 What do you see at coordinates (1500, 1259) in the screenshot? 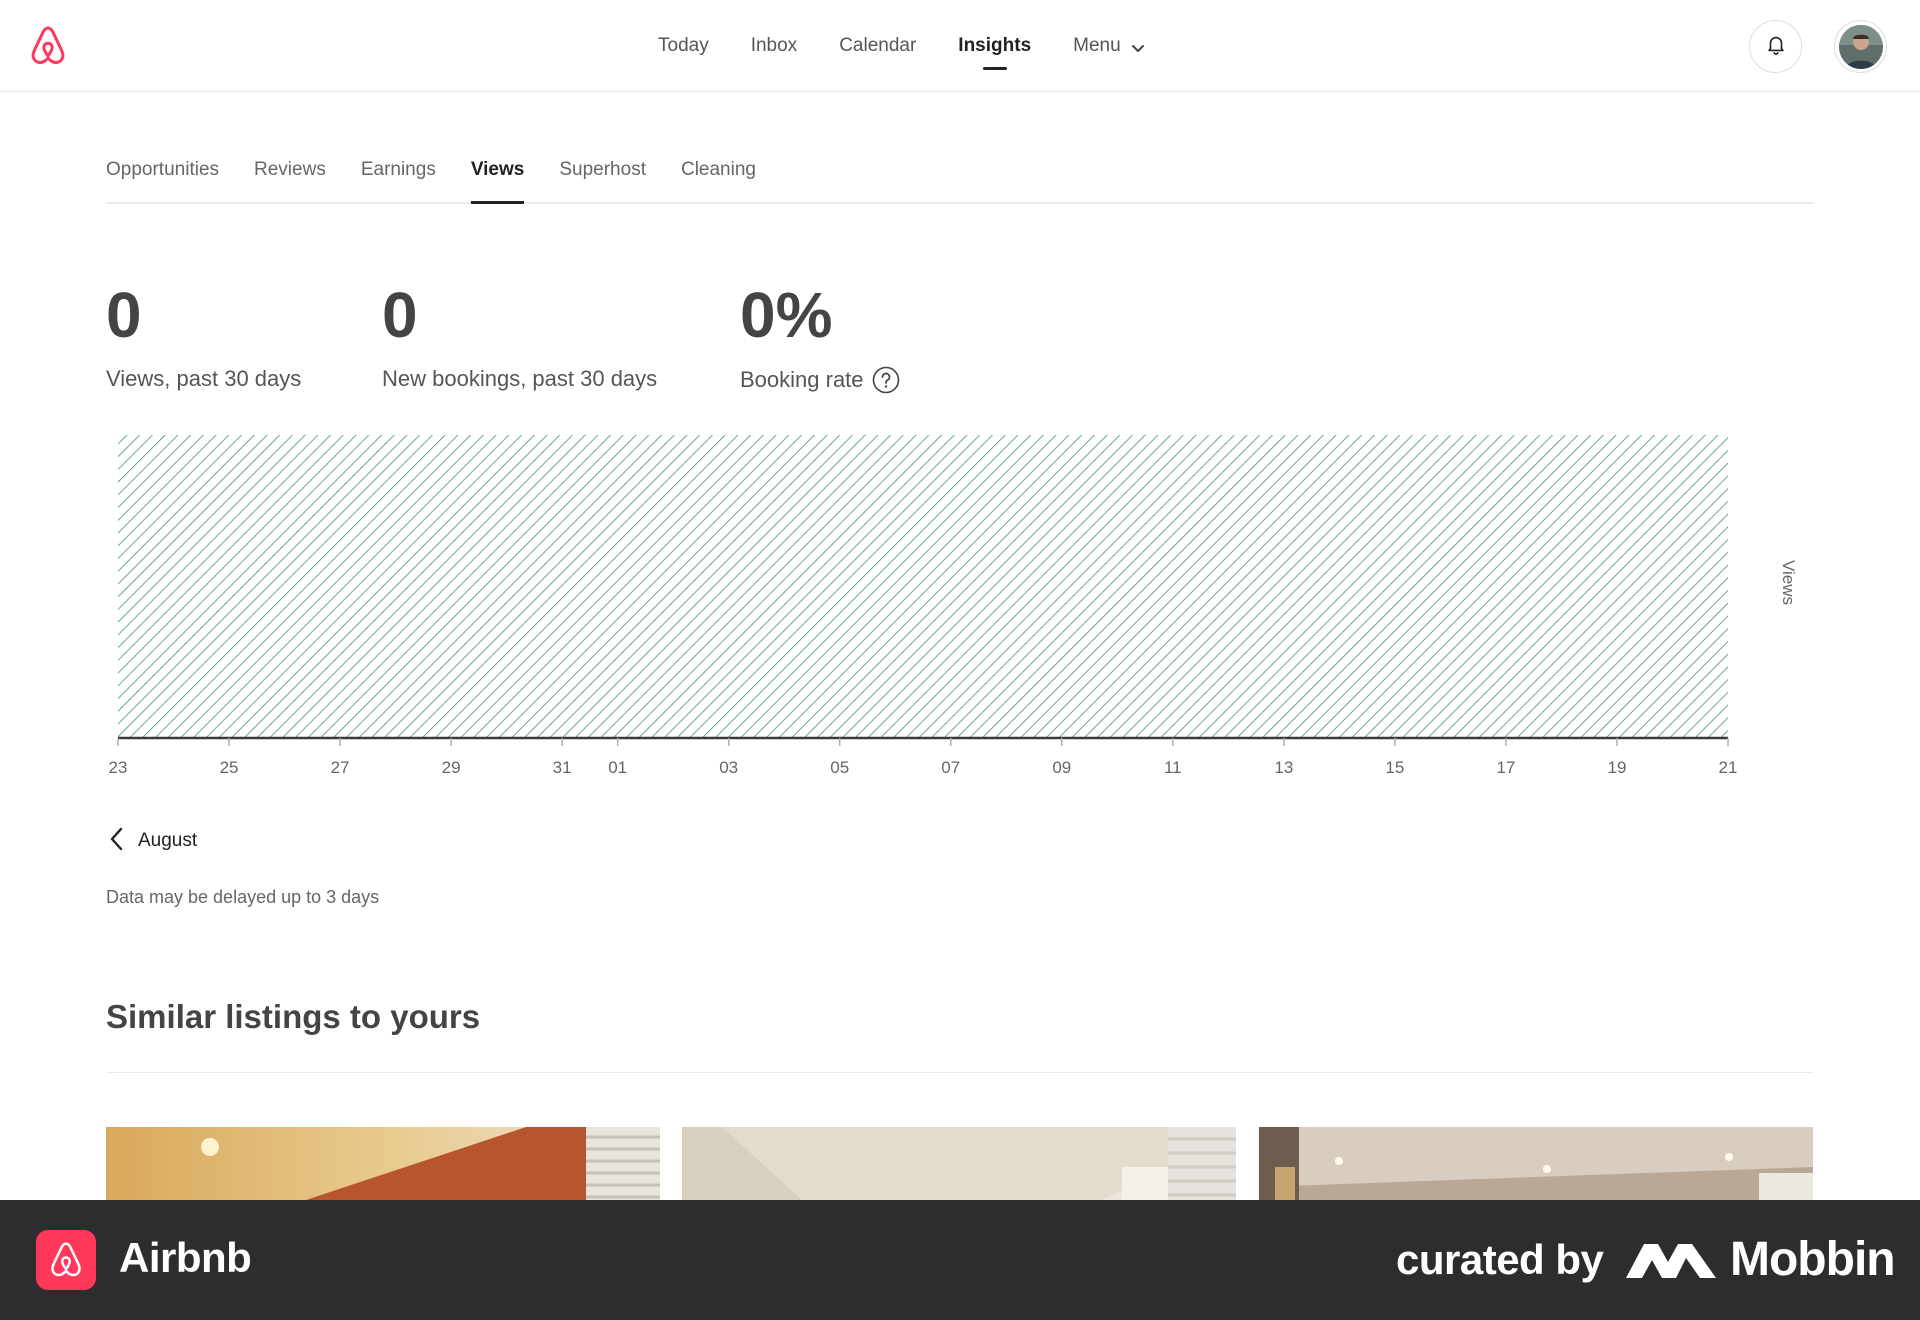
I see `curated-by-label: curated by` at bounding box center [1500, 1259].